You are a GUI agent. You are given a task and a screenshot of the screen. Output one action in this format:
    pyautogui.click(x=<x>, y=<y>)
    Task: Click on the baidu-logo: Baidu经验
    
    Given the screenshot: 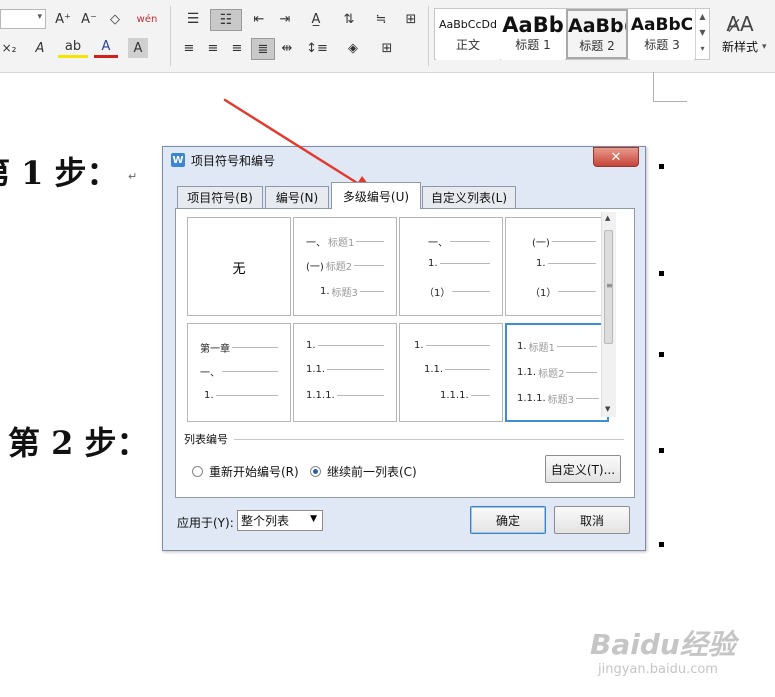 What is the action you would take?
    pyautogui.click(x=663, y=644)
    